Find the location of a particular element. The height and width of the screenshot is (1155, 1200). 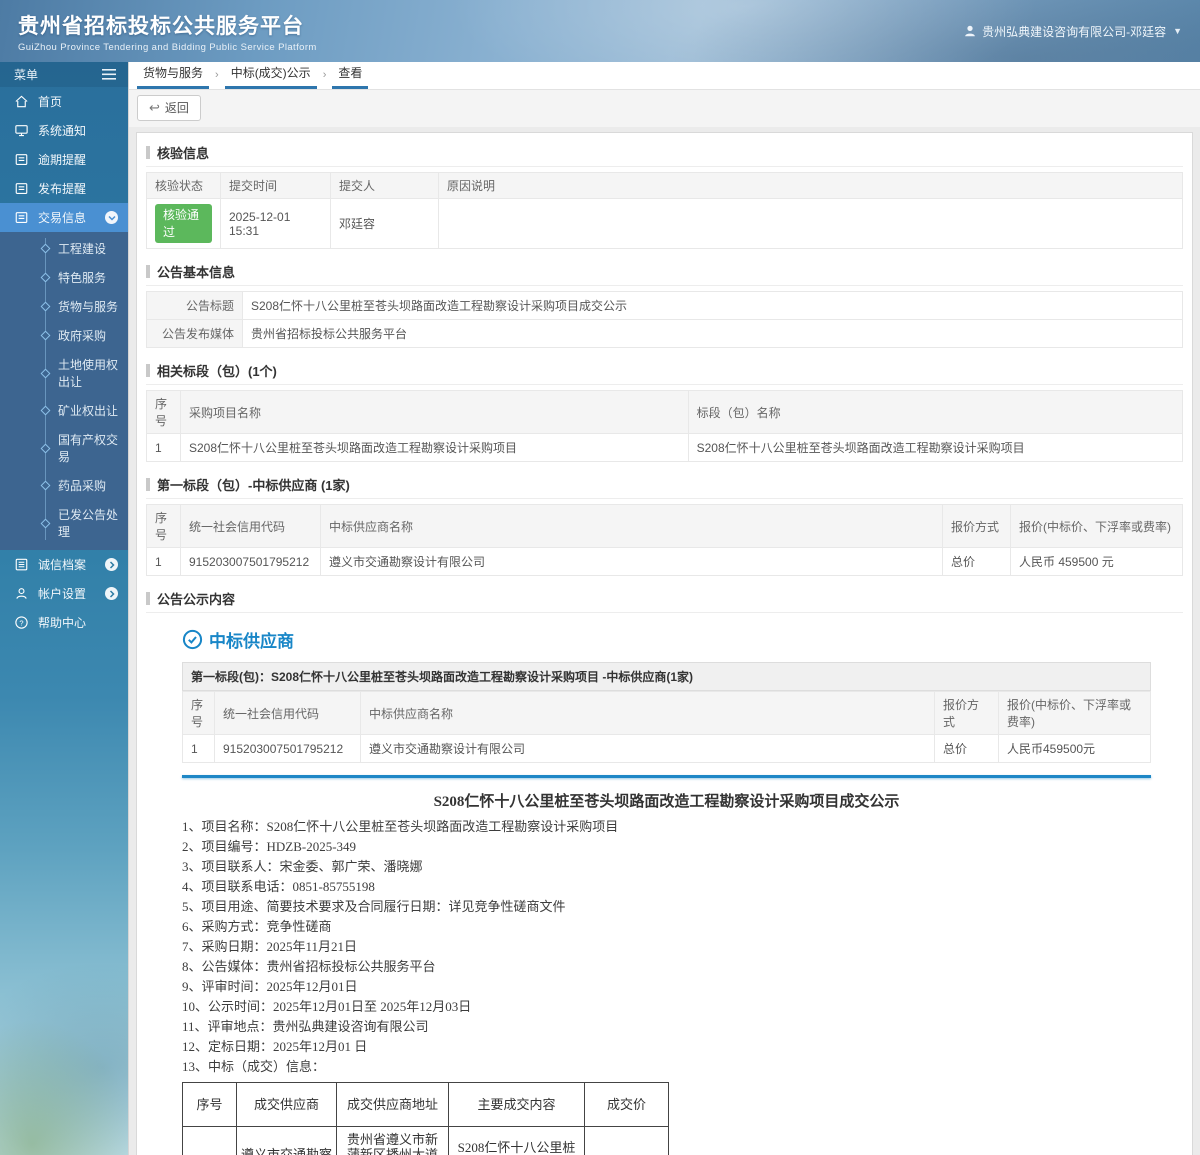

column-header: 序号 is located at coordinates (198, 713).